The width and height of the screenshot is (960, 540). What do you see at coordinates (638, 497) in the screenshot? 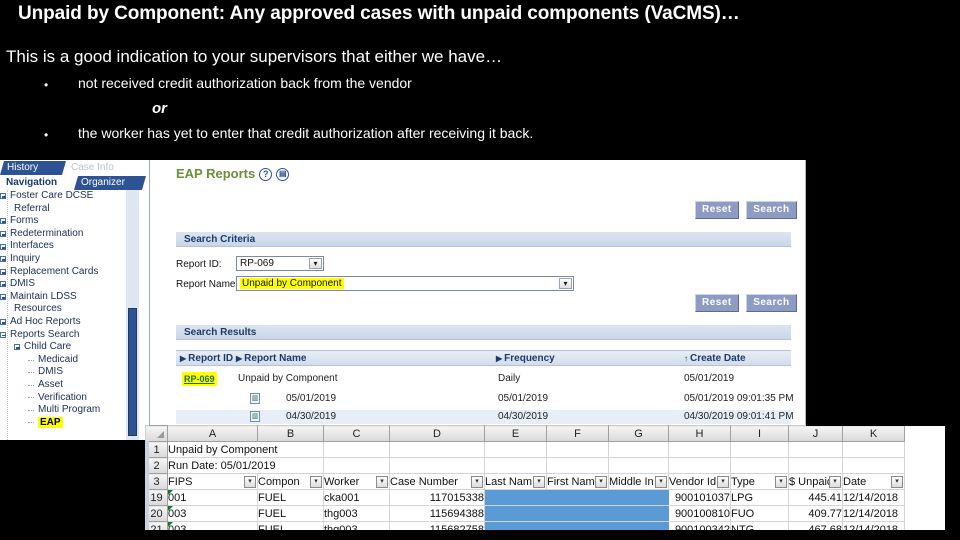
I see `cell-middle-initial-redacted` at bounding box center [638, 497].